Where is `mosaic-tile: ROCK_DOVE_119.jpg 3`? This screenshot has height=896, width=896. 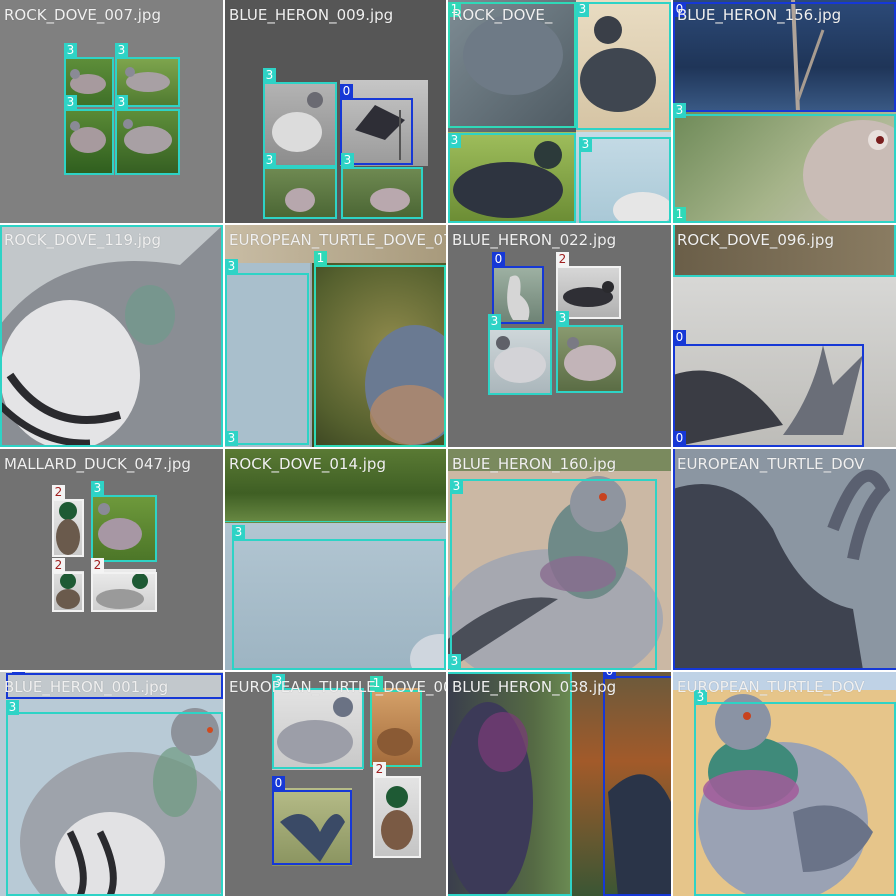
mosaic-tile: ROCK_DOVE_119.jpg 3 is located at coordinates (111, 336).